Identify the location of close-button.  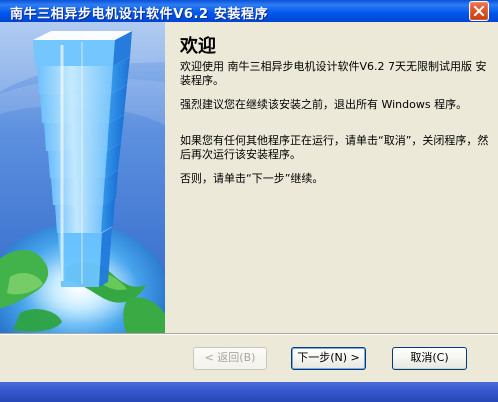
(479, 11).